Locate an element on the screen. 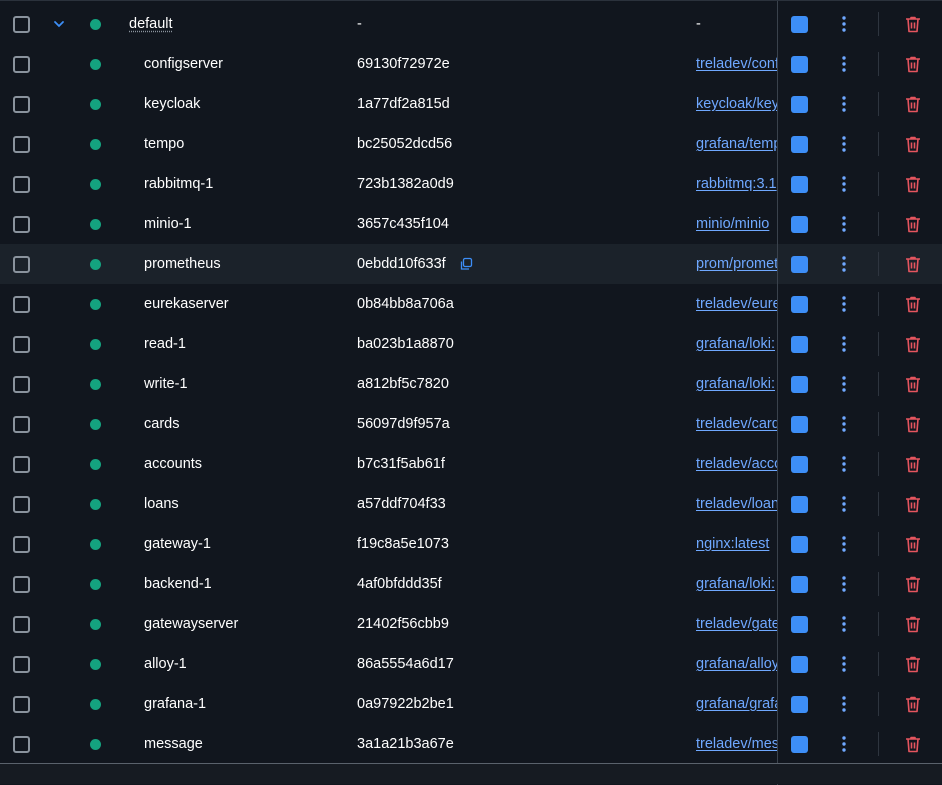  image-link: treladev/configserver is located at coordinates (736, 64).